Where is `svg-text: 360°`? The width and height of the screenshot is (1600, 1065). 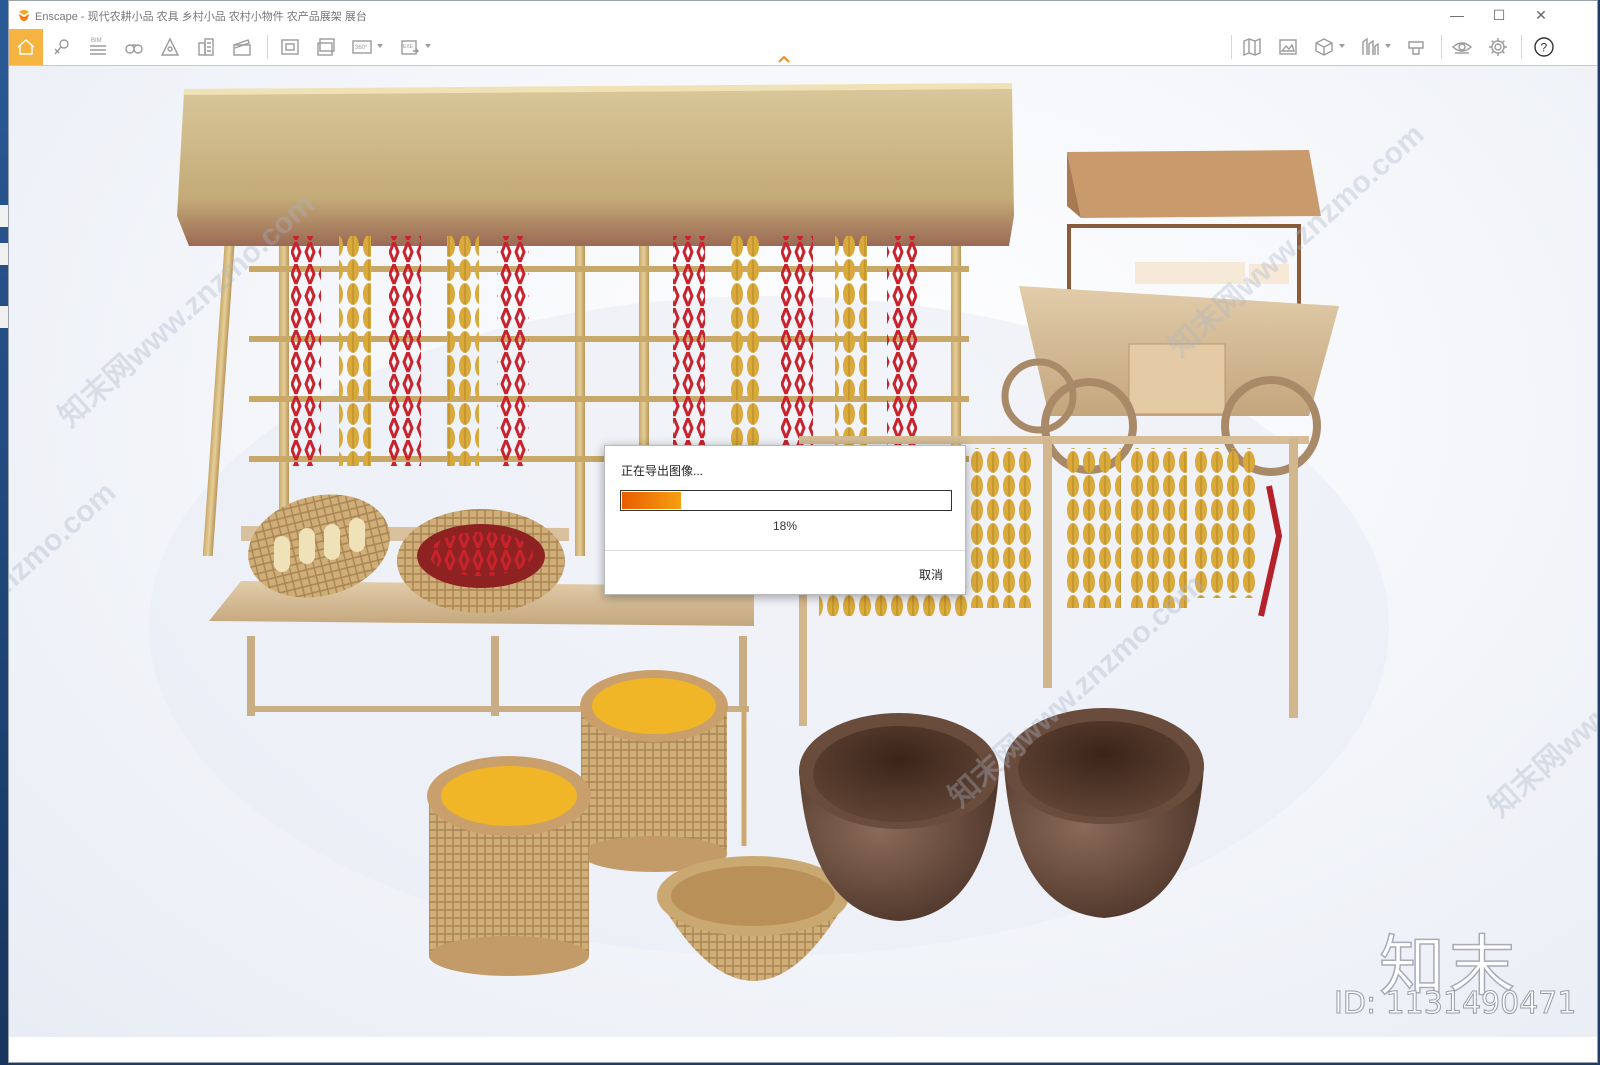
svg-text: 360° is located at coordinates (361, 48).